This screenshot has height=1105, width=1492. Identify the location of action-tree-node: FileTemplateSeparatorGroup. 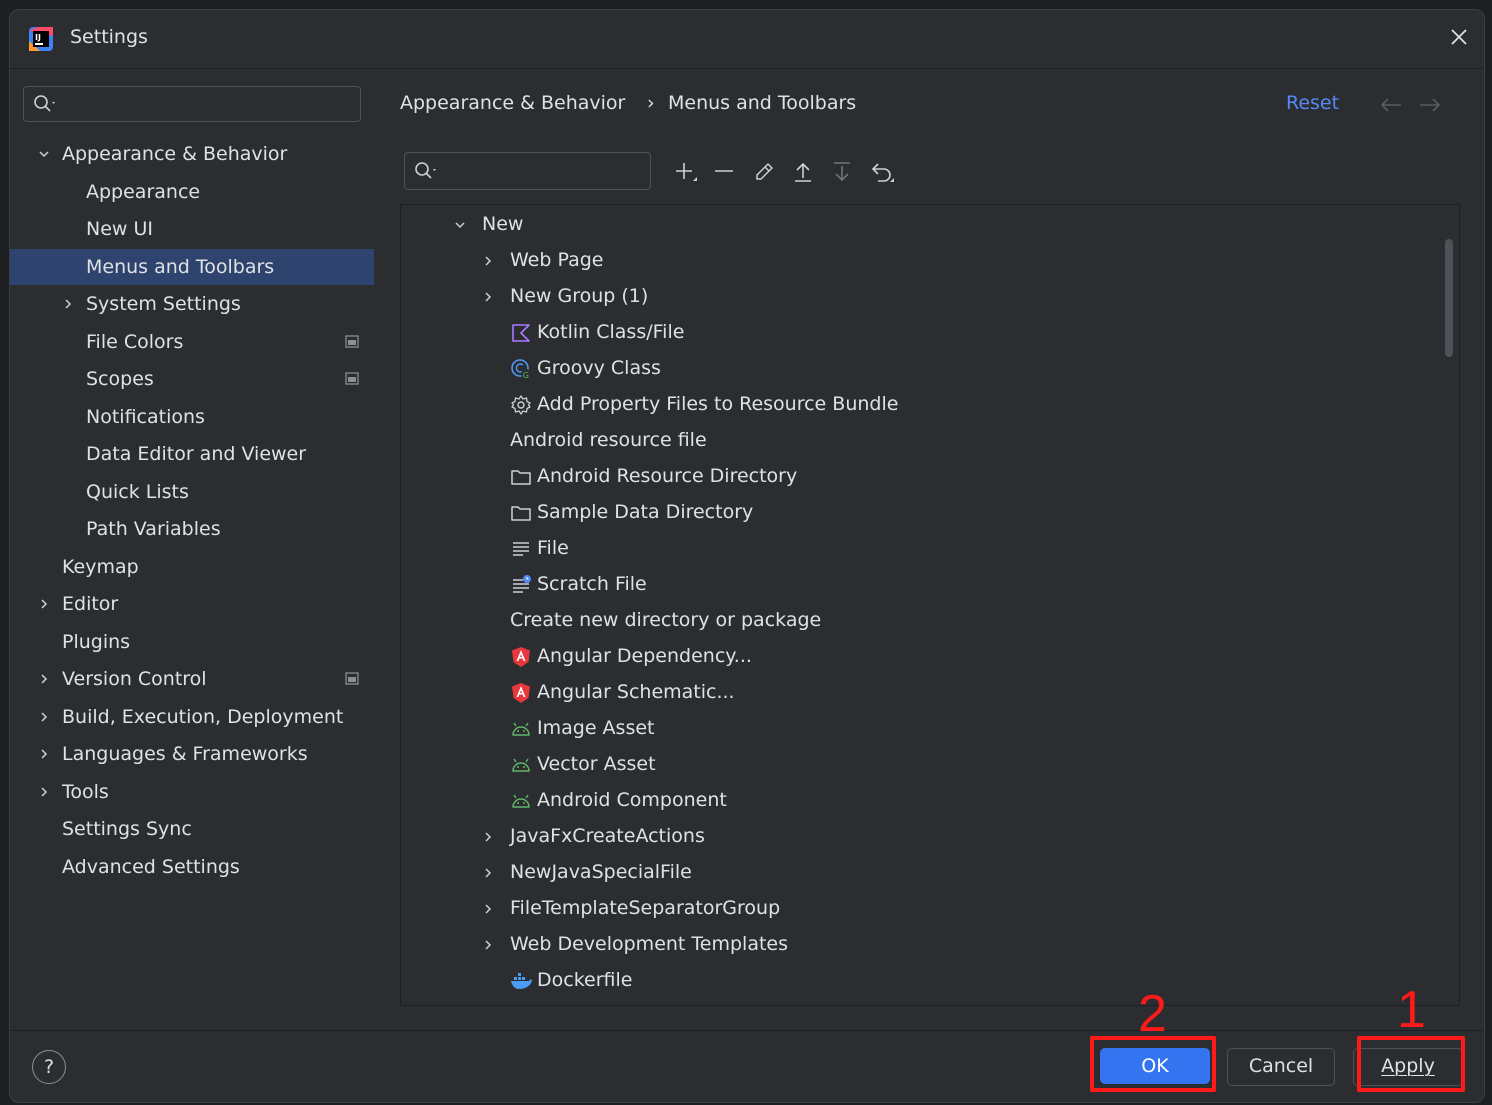
(901, 909).